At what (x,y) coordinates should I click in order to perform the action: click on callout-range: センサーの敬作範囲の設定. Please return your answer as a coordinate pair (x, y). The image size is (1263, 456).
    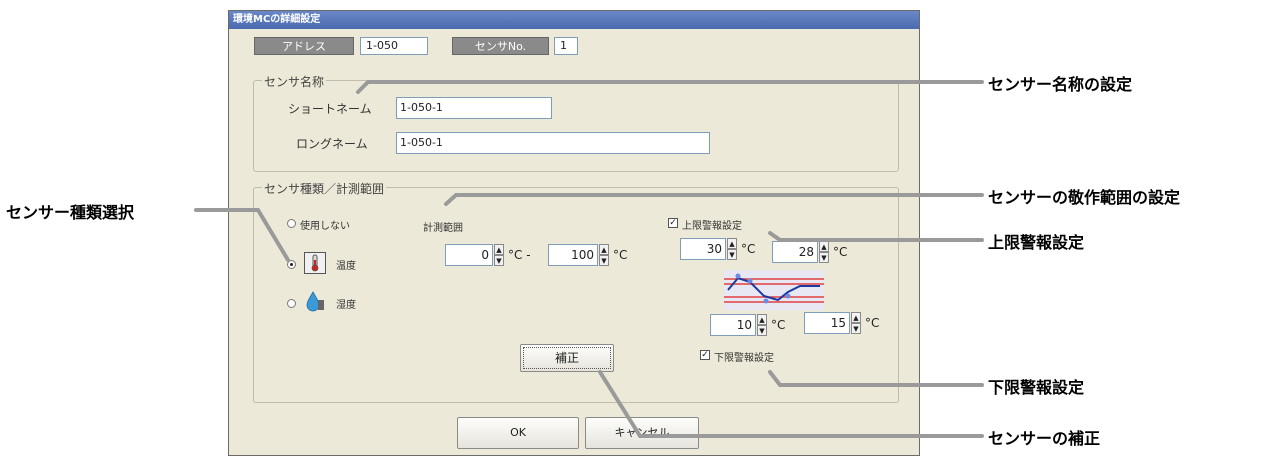
    Looking at the image, I should click on (1084, 197).